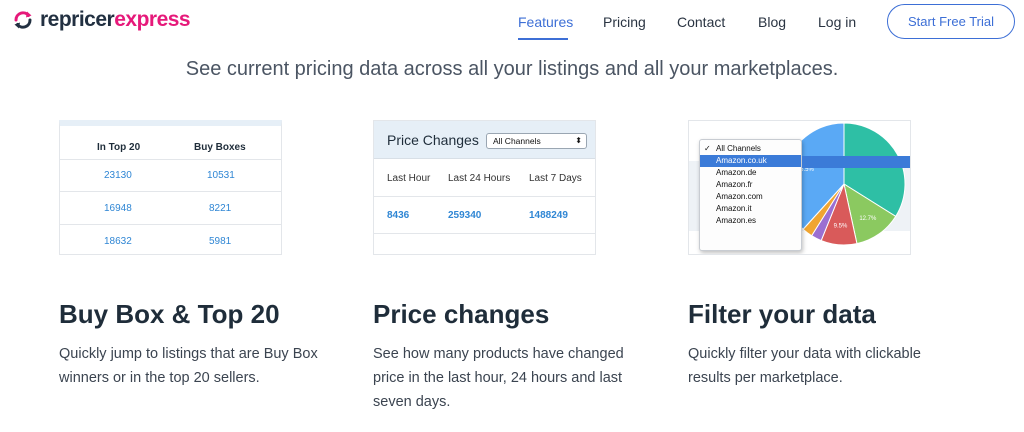 The image size is (1024, 432). Describe the element at coordinates (118, 241) in the screenshot. I see `top20-count: 18632` at that location.